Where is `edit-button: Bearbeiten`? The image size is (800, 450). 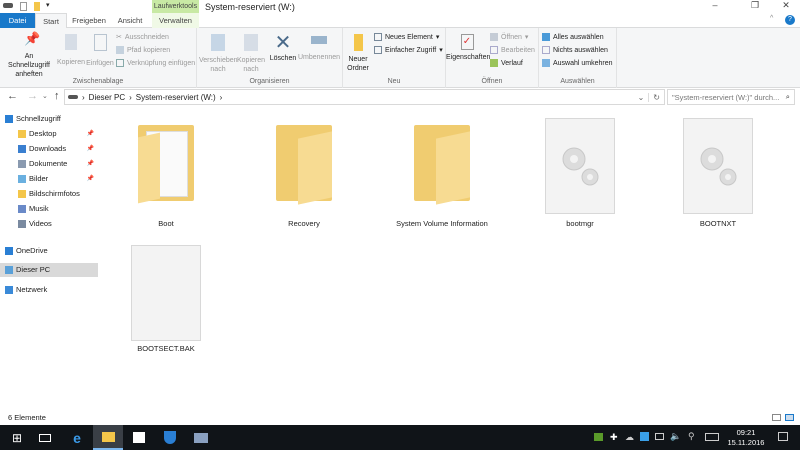
edit-button: Bearbeiten is located at coordinates (512, 50).